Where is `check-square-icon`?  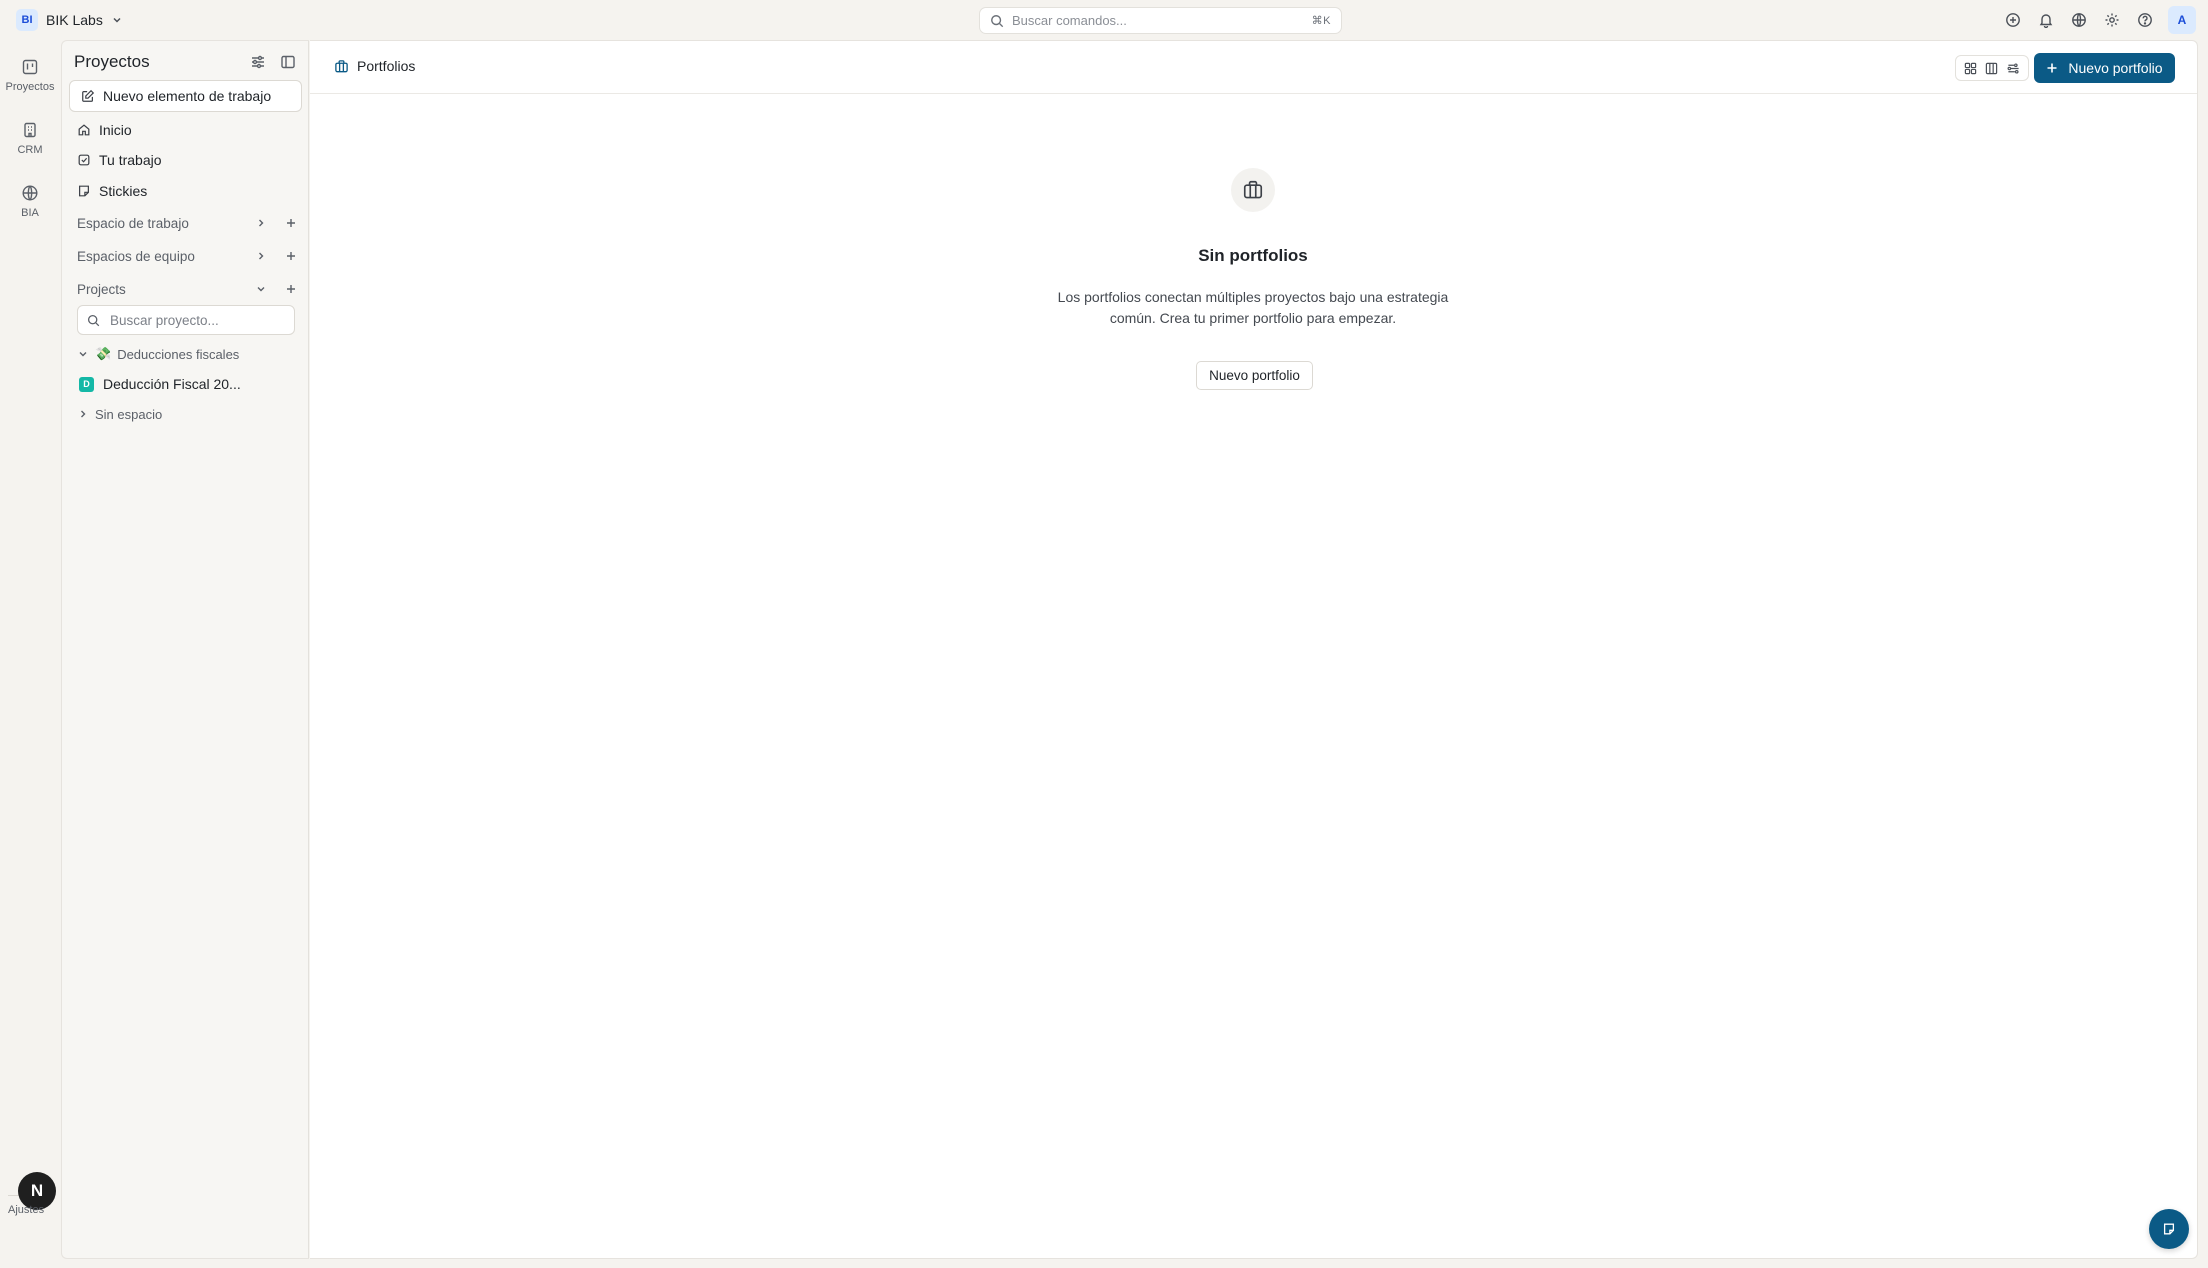 check-square-icon is located at coordinates (84, 160).